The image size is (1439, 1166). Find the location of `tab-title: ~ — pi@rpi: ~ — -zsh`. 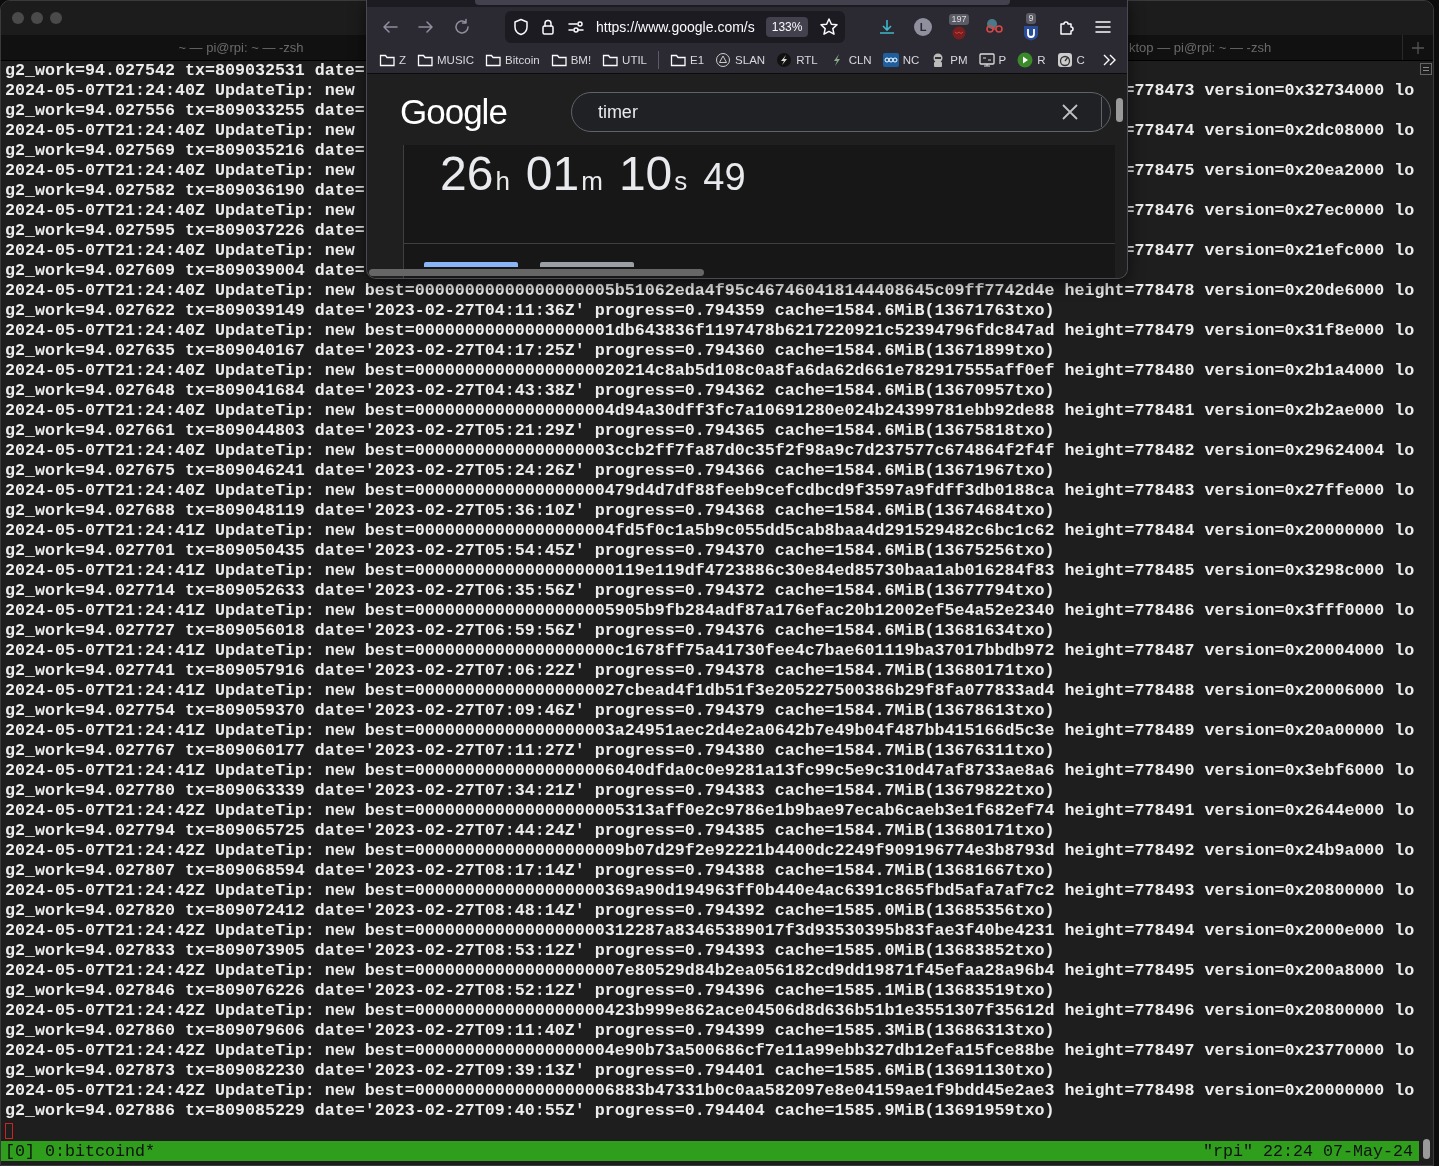

tab-title: ~ — pi@rpi: ~ — -zsh is located at coordinates (241, 47).